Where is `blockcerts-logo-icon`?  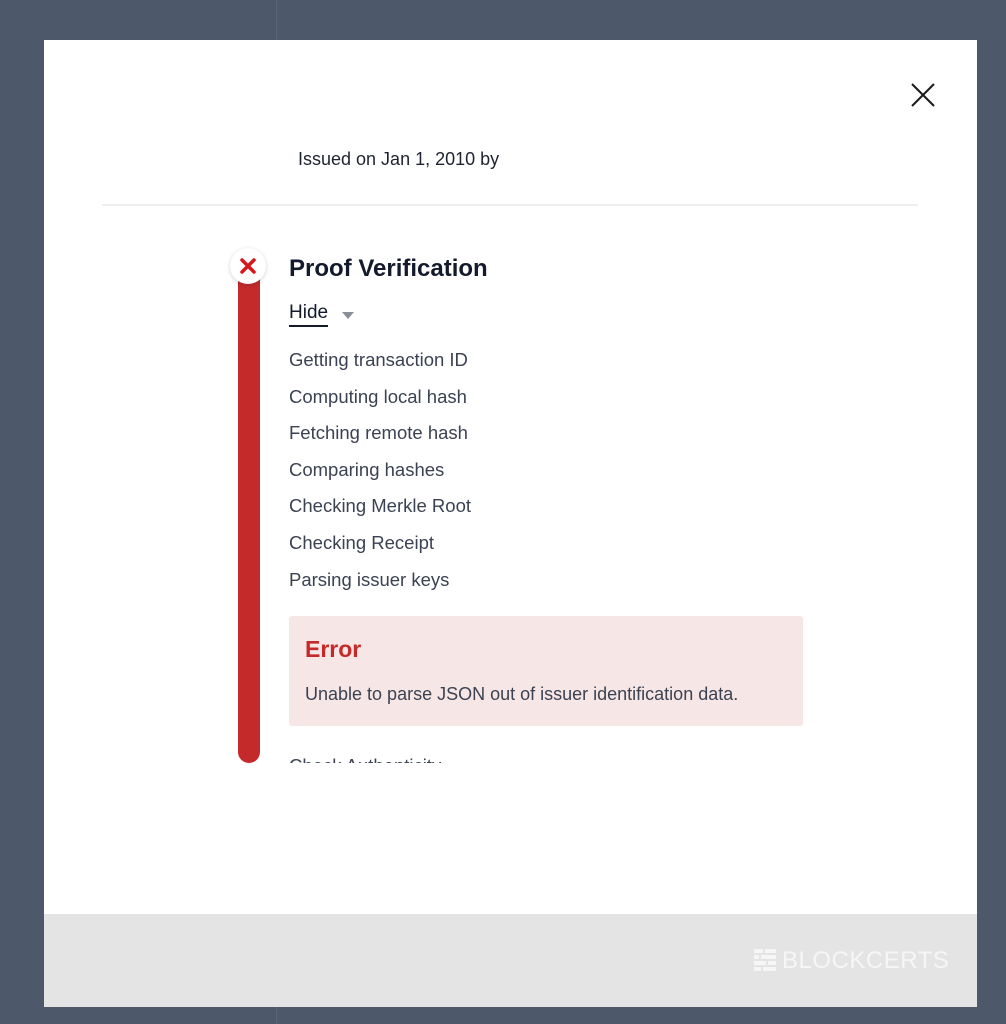
blockcerts-logo-icon is located at coordinates (765, 960).